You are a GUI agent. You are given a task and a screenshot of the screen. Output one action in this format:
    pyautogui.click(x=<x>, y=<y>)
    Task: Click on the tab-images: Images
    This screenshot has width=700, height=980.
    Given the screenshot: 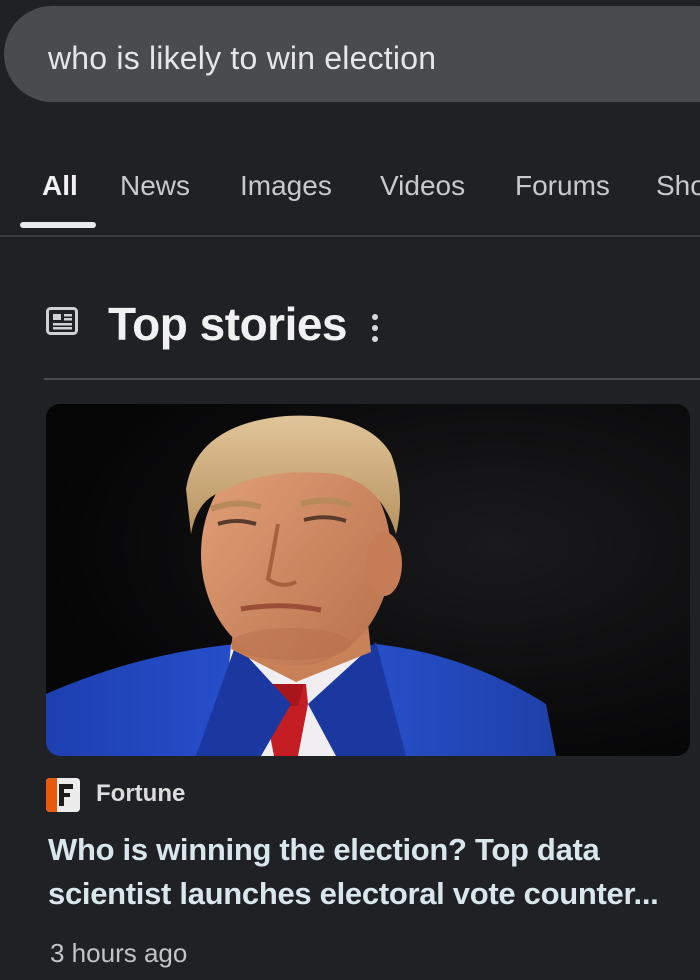 What is the action you would take?
    pyautogui.click(x=286, y=186)
    